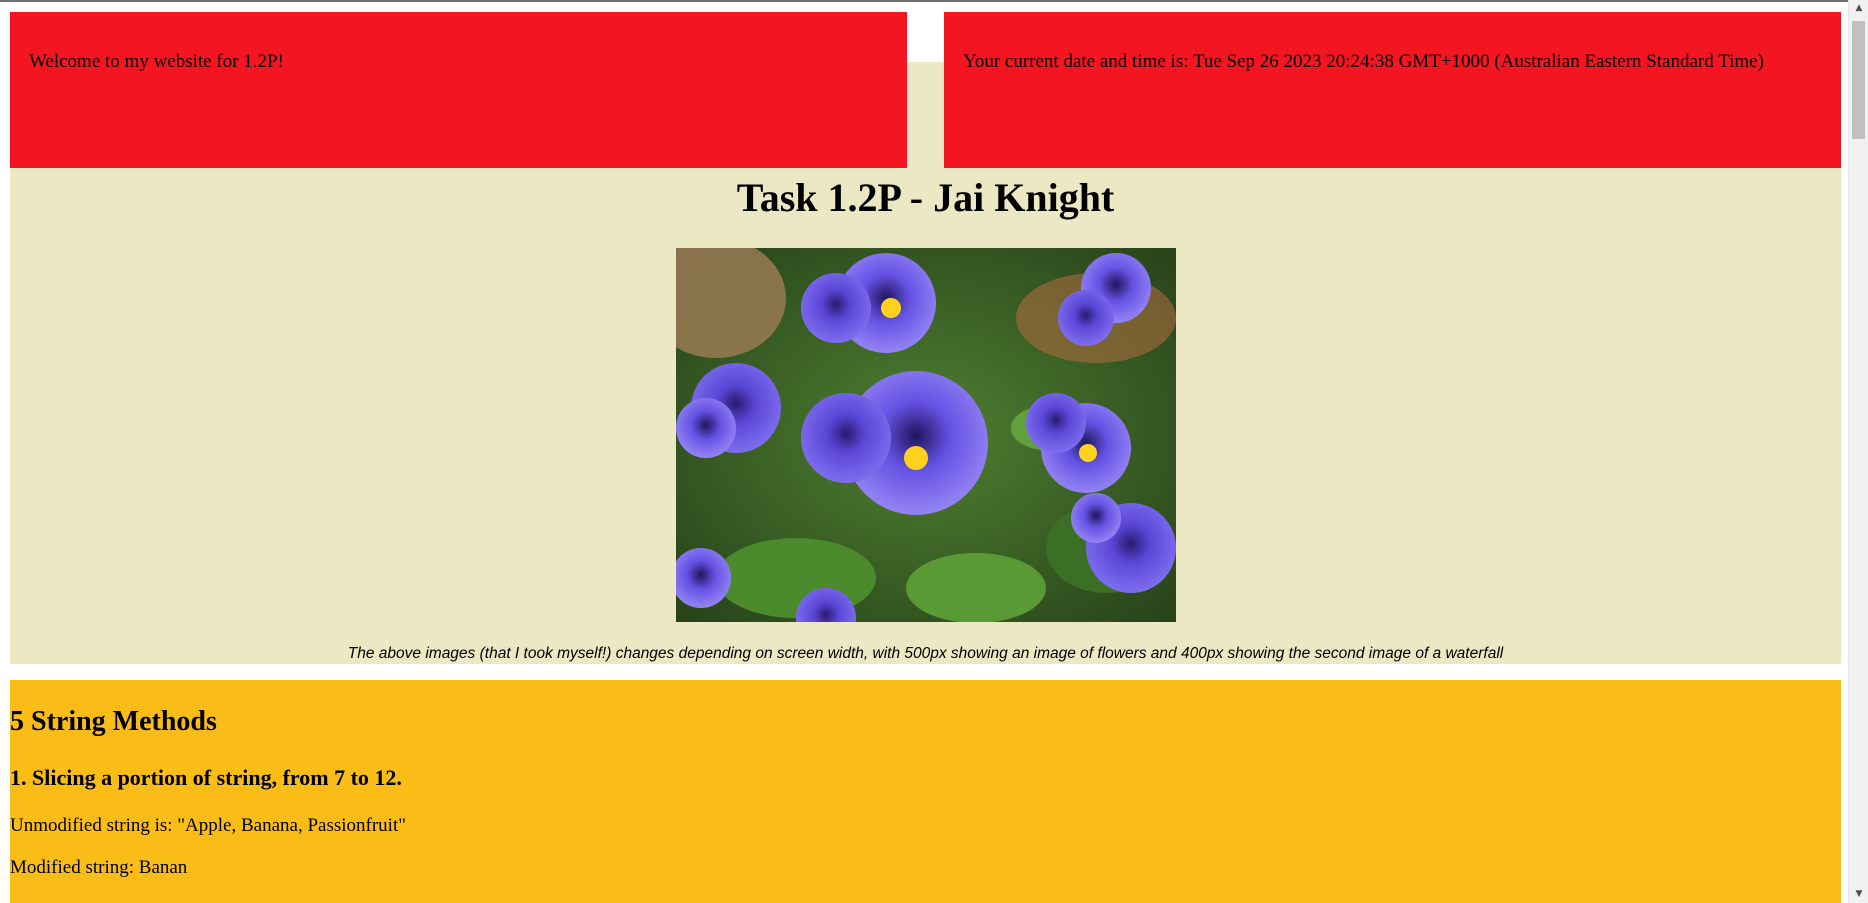  Describe the element at coordinates (113, 721) in the screenshot. I see `string-methods-heading: 5 String Methods` at that location.